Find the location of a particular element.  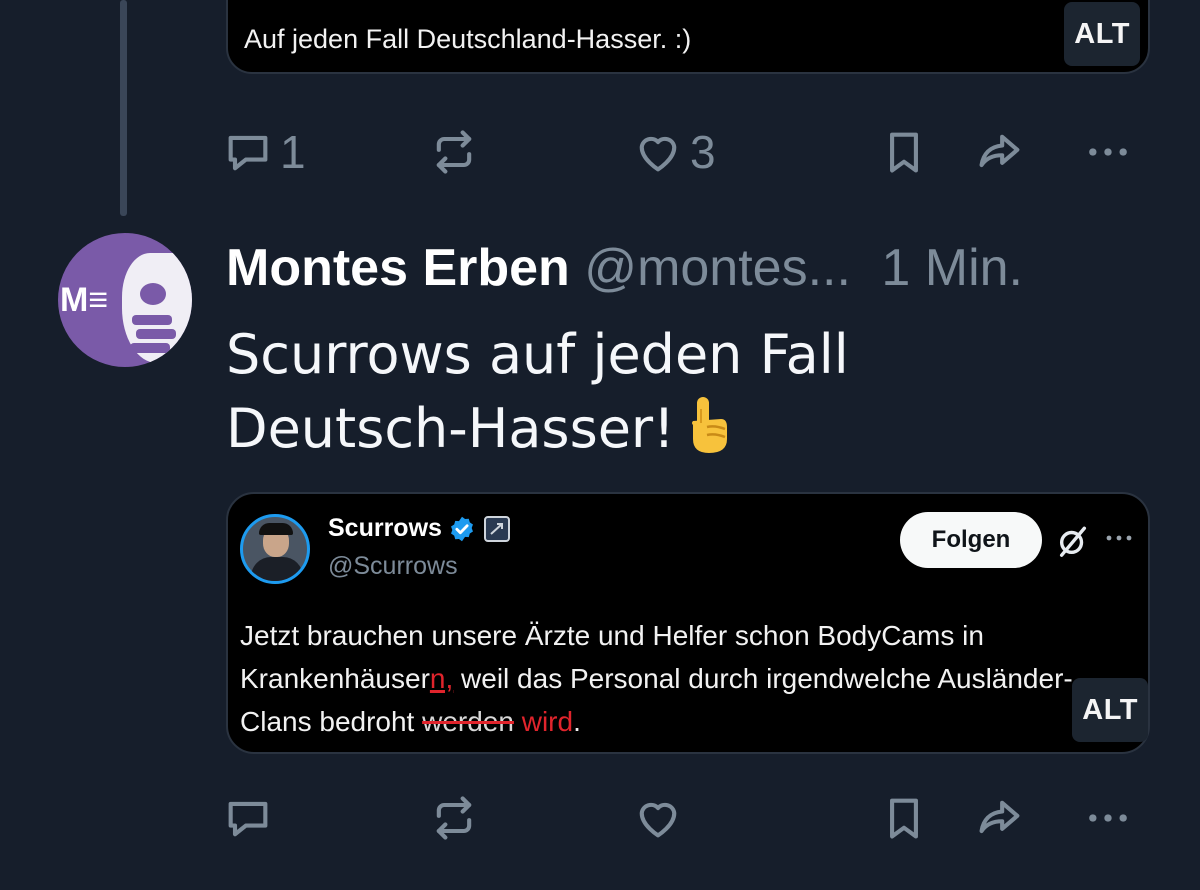

avatar: M≡ is located at coordinates (125, 300).